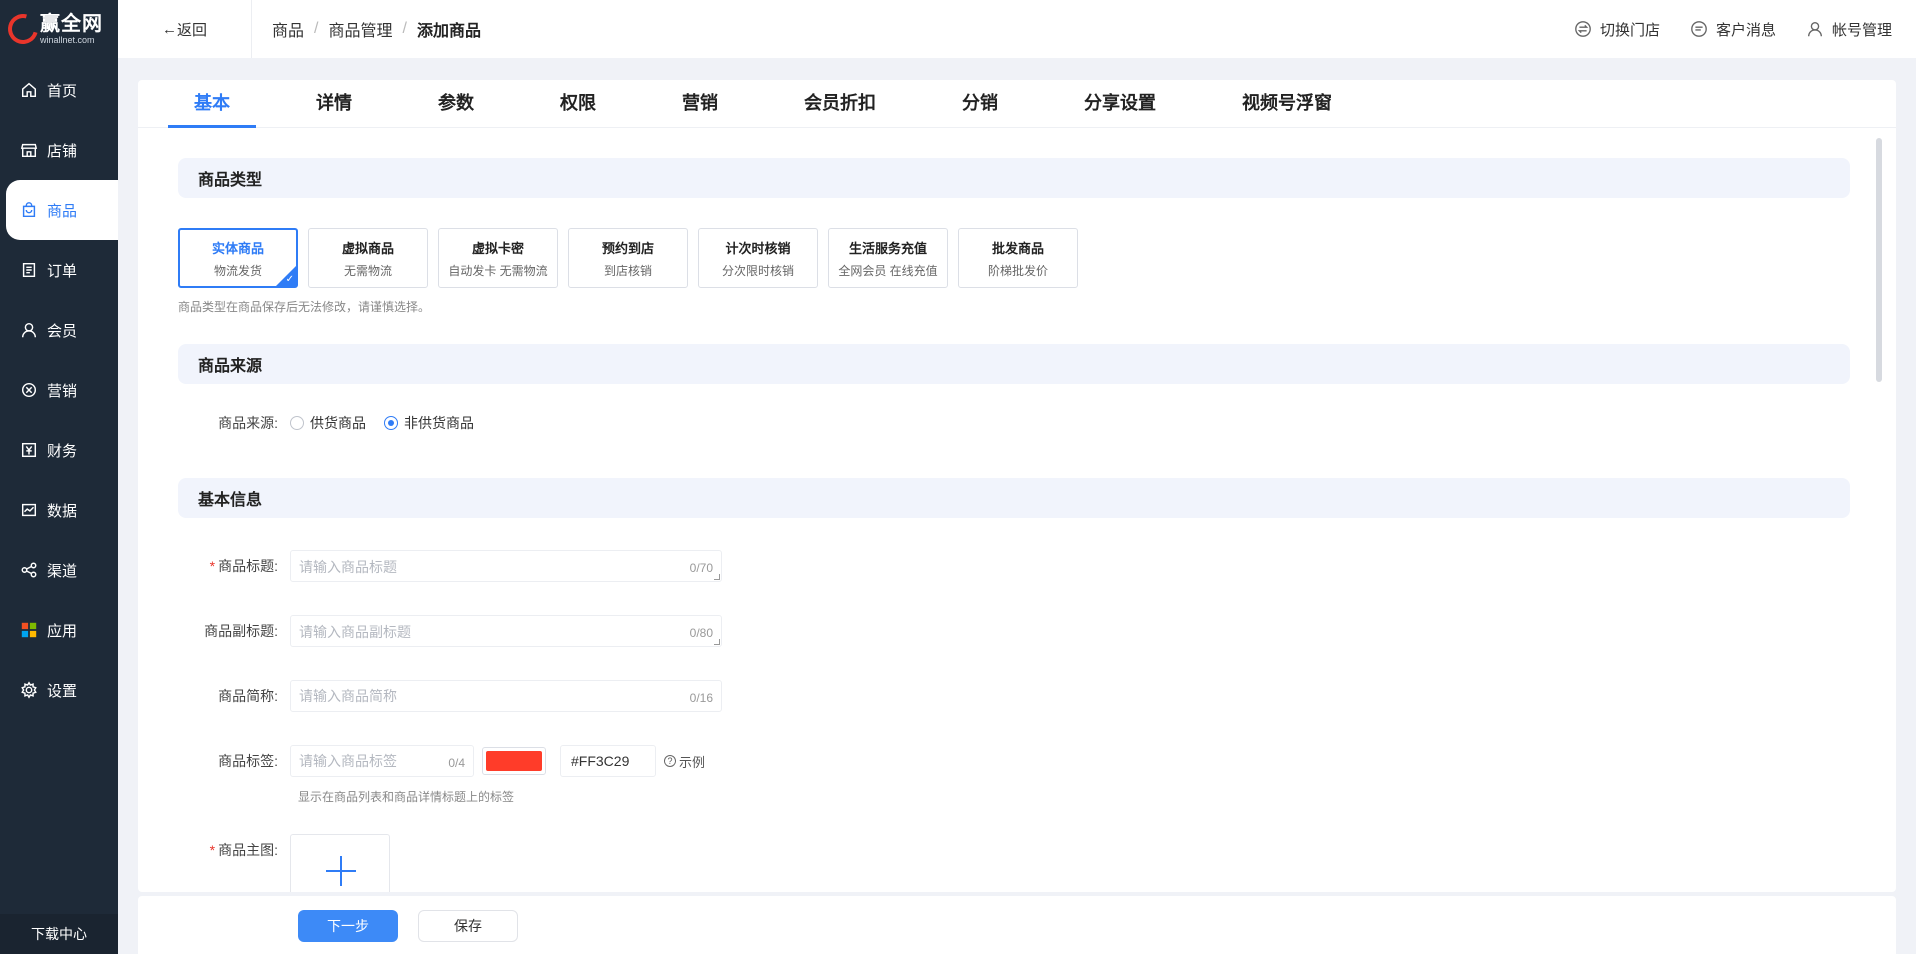 Image resolution: width=1916 pixels, height=954 pixels. What do you see at coordinates (1287, 108) in the screenshot?
I see `tab-video-float: 视频号浮窗` at bounding box center [1287, 108].